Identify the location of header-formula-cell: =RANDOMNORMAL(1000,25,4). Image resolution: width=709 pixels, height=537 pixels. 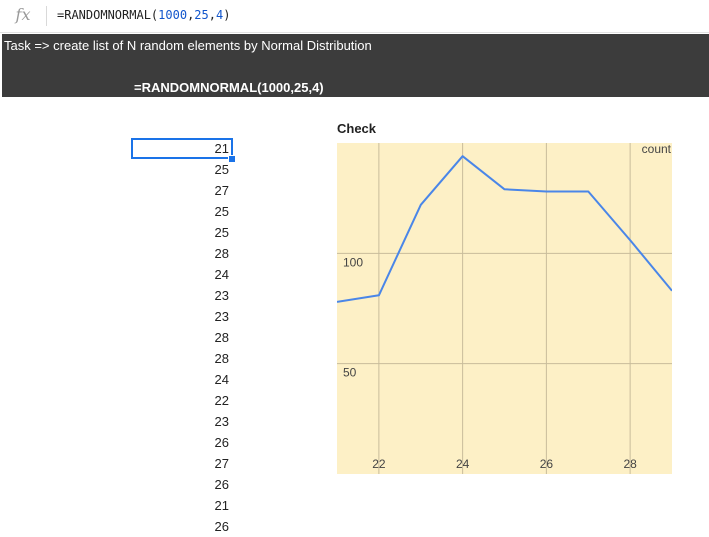
(229, 87).